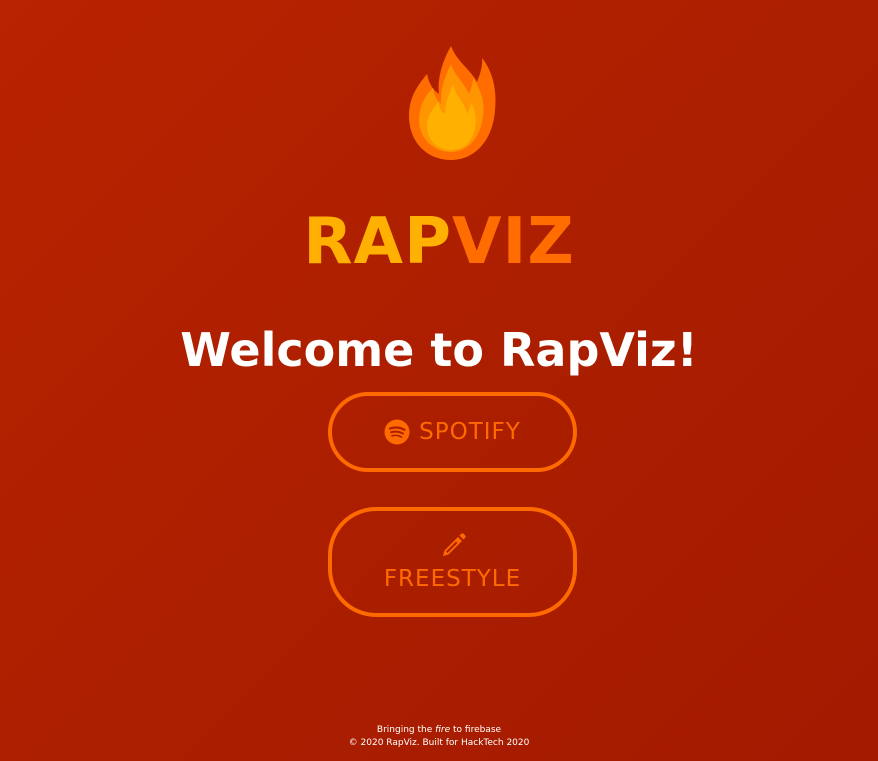  I want to click on logo-text-rap: RAP, so click(377, 242).